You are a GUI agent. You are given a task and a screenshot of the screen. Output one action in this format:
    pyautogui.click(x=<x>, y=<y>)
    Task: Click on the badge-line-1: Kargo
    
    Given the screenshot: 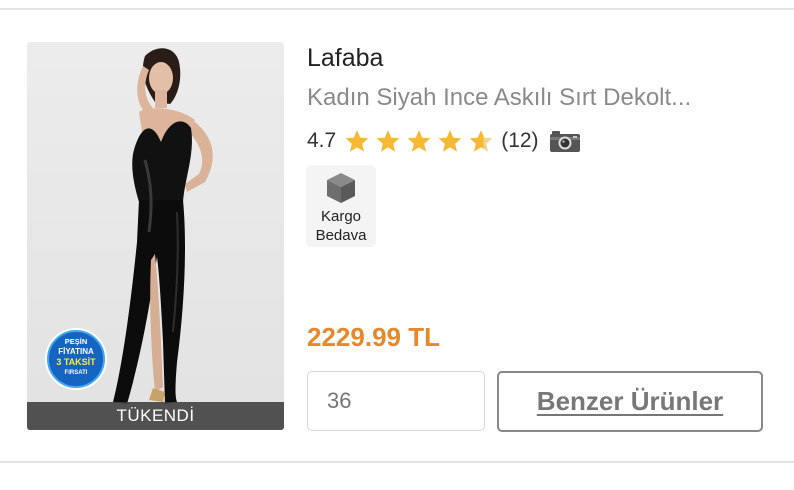 What is the action you would take?
    pyautogui.click(x=341, y=216)
    